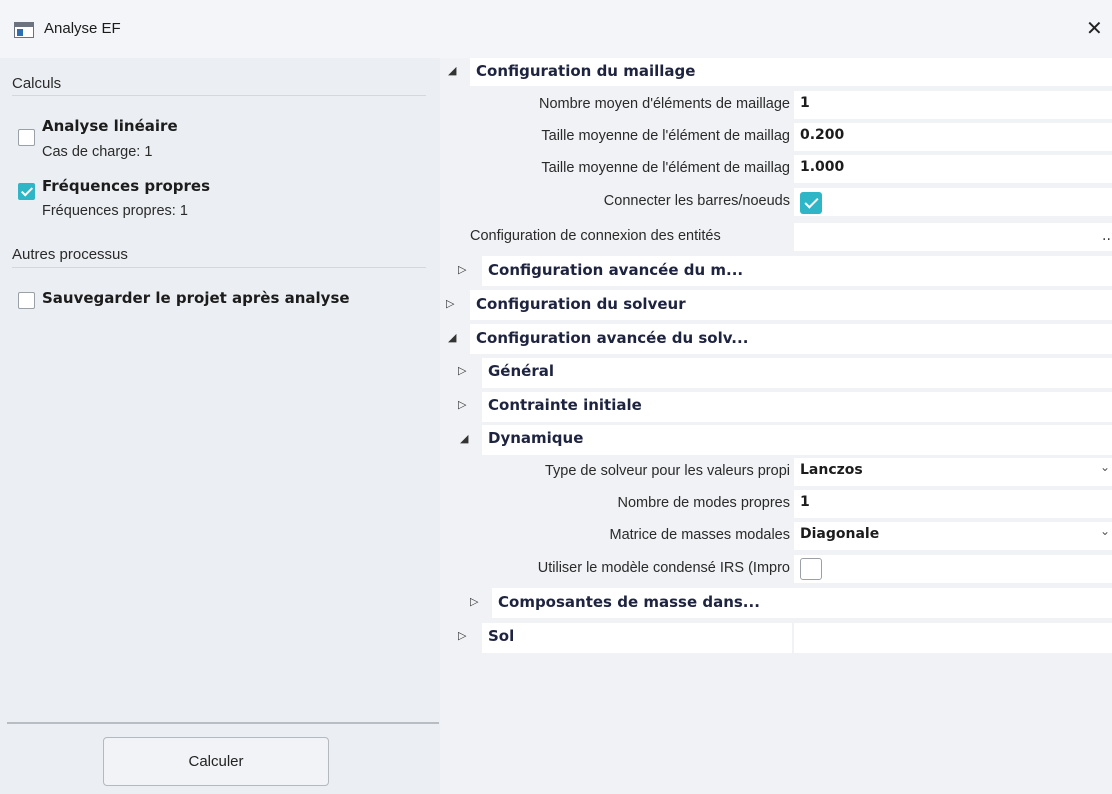 The width and height of the screenshot is (1112, 794). Describe the element at coordinates (115, 211) in the screenshot. I see `eigenfrequencies-sub: Fréquences propres: 1` at that location.